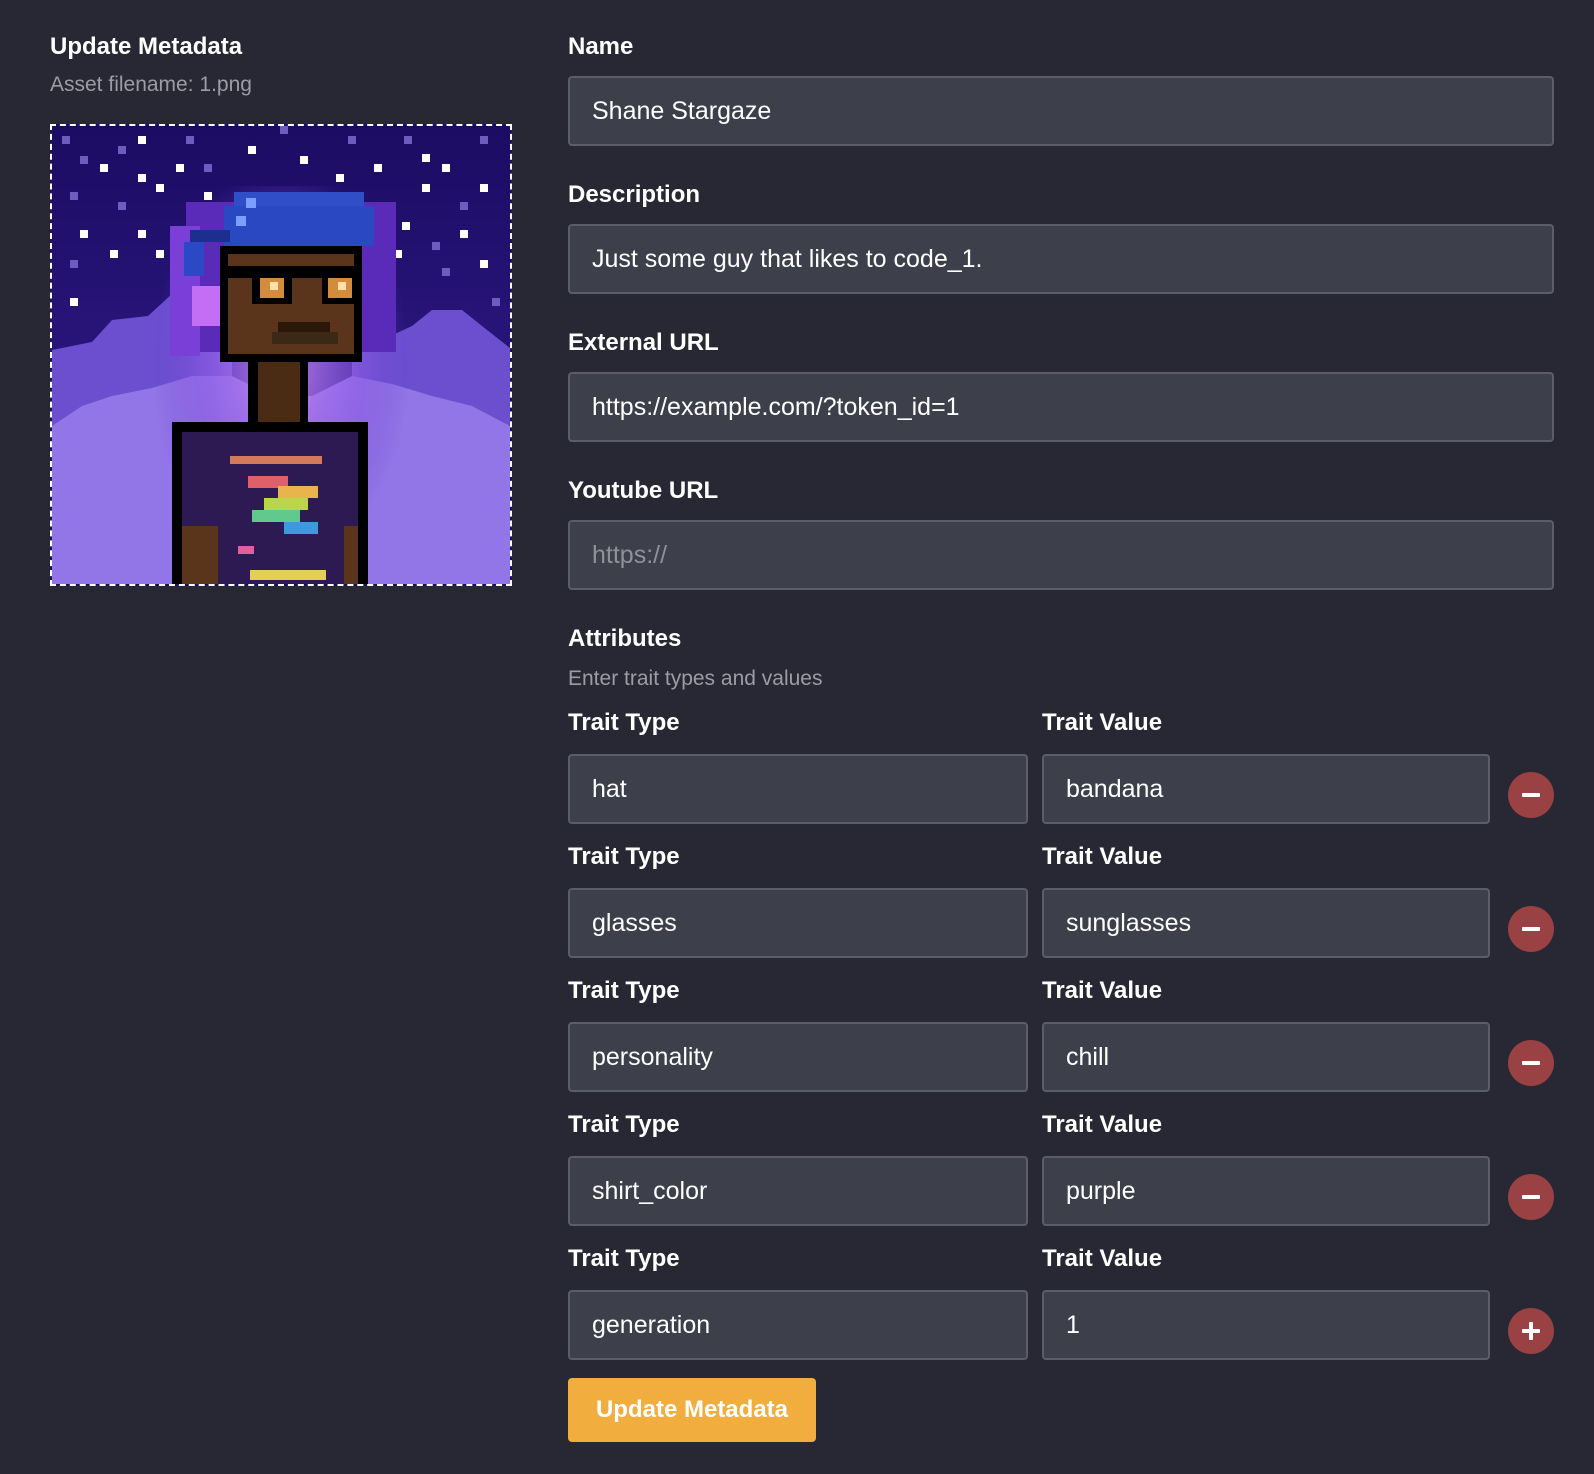 The image size is (1594, 1474). I want to click on add-icon-vertical-stroke, so click(1531, 1331).